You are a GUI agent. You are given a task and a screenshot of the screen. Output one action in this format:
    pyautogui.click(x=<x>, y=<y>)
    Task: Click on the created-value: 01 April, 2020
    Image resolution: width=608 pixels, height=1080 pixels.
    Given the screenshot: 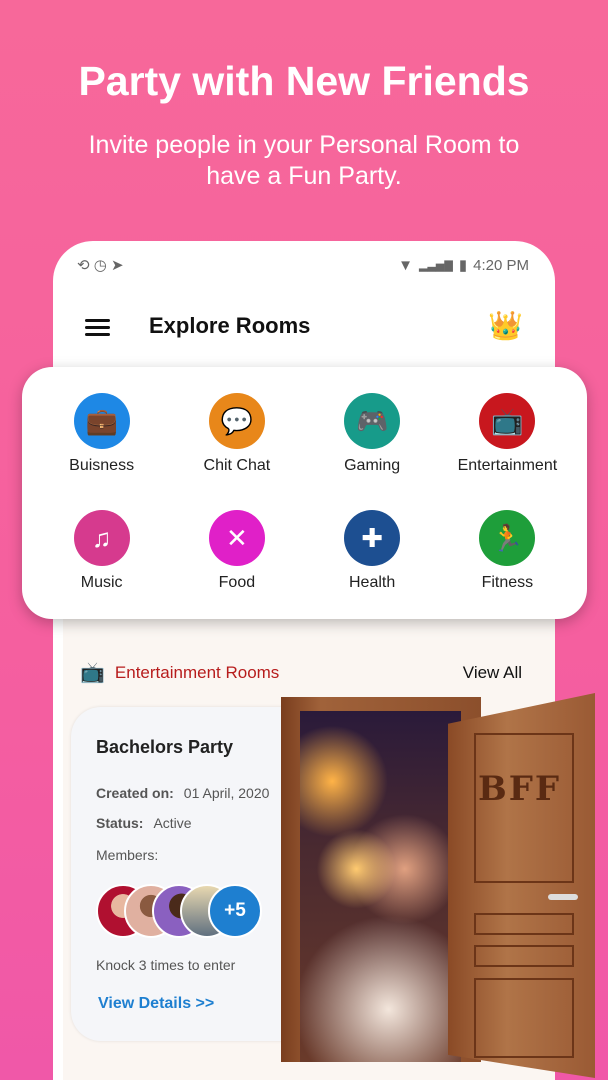 What is the action you would take?
    pyautogui.click(x=226, y=793)
    